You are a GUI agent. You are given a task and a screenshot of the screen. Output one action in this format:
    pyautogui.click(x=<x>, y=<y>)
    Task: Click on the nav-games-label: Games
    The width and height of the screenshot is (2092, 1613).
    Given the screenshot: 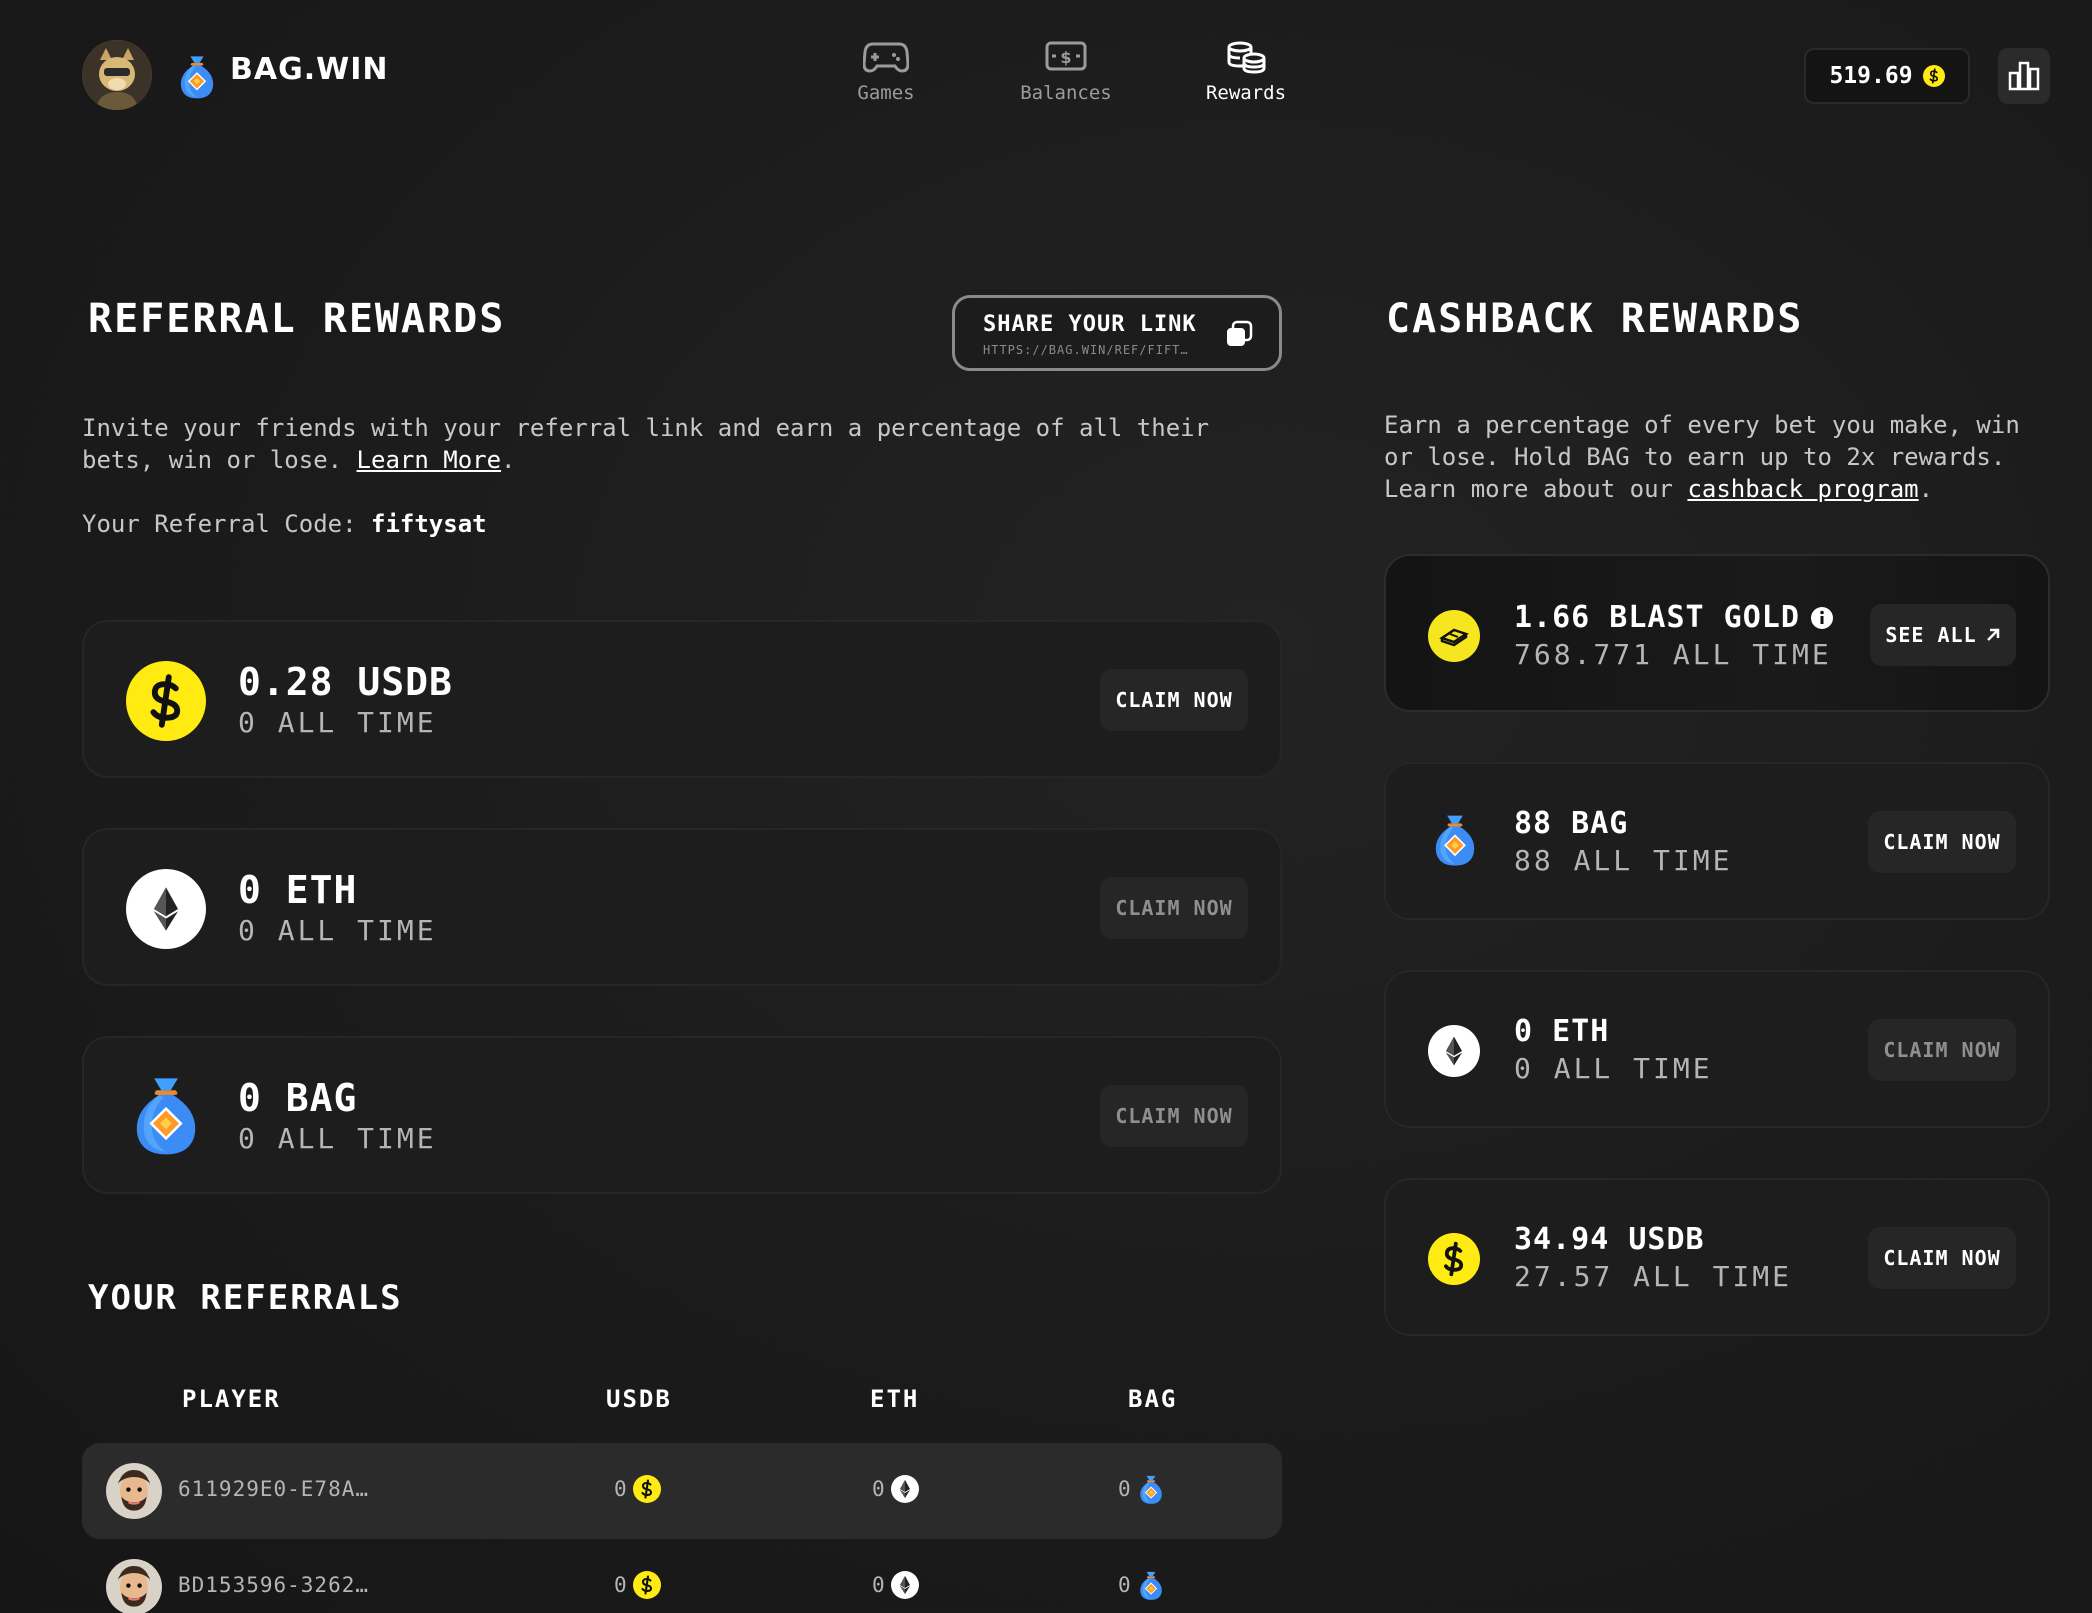 What is the action you would take?
    pyautogui.click(x=886, y=93)
    